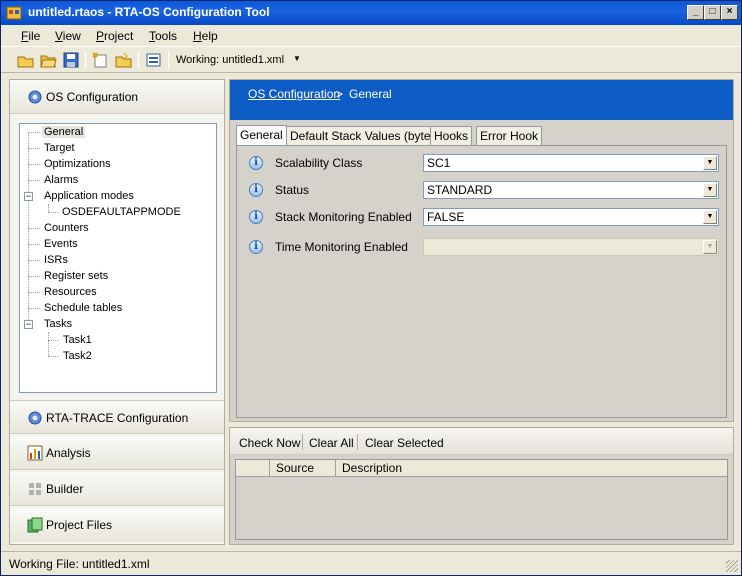 The image size is (742, 576). Describe the element at coordinates (153, 60) in the screenshot. I see `export-icon` at that location.